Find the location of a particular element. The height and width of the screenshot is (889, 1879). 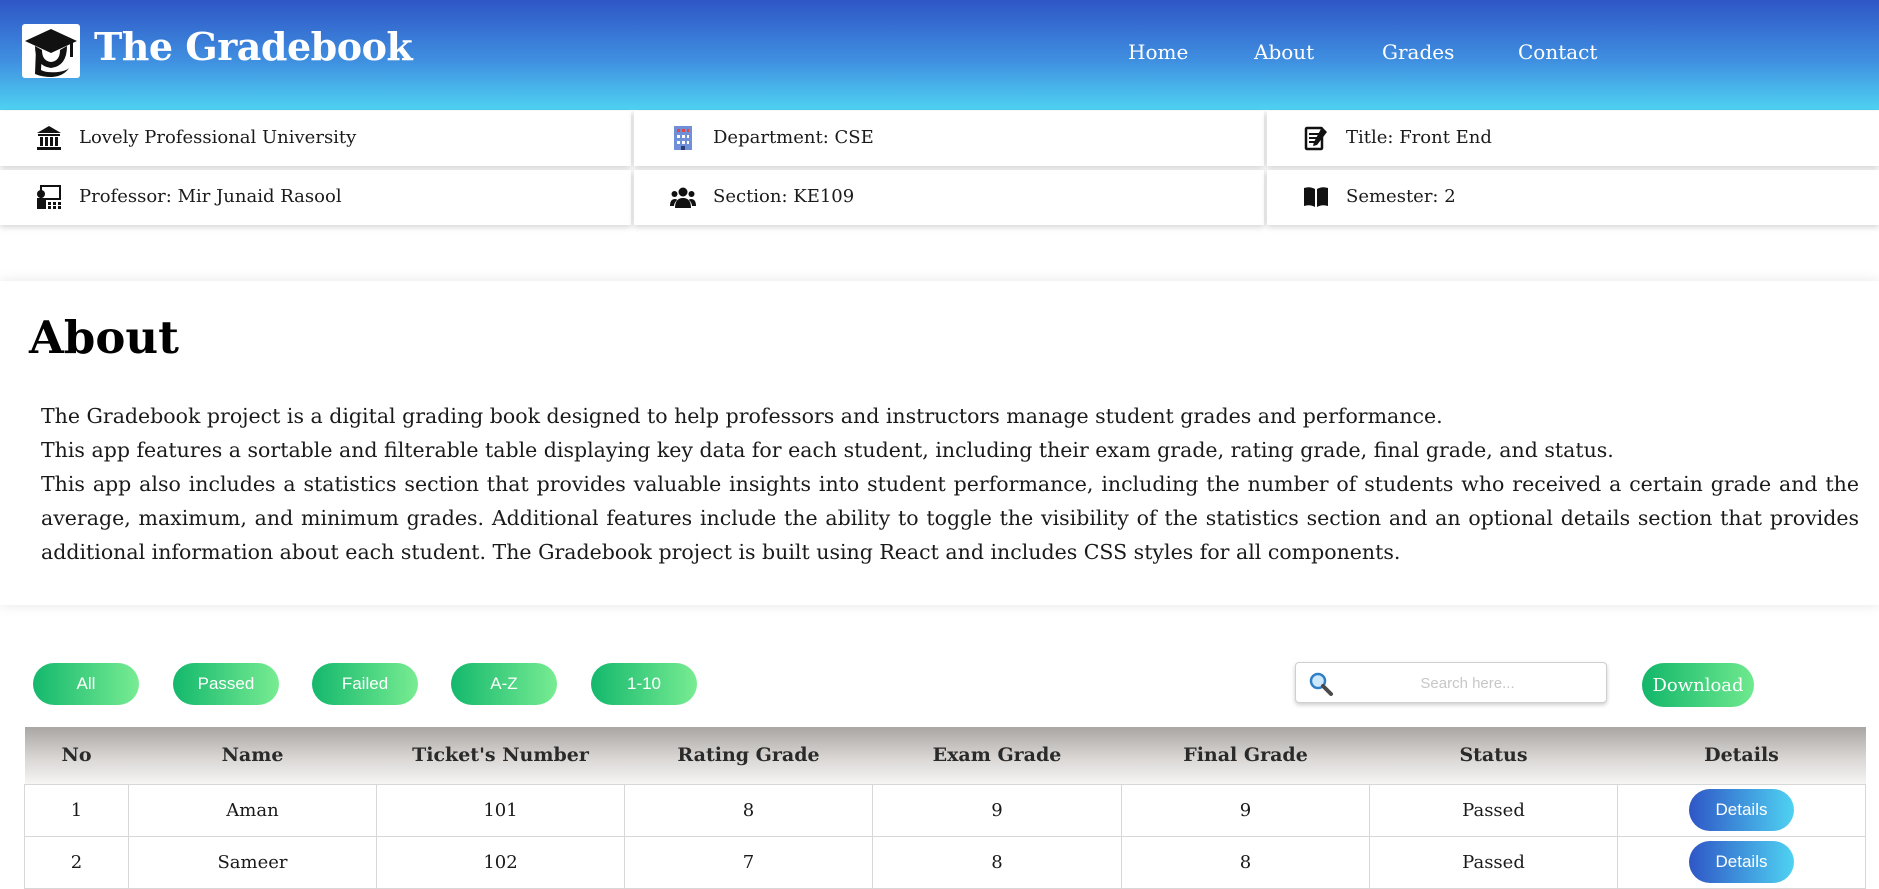

course-title-label: Title: Front End is located at coordinates (1419, 137).